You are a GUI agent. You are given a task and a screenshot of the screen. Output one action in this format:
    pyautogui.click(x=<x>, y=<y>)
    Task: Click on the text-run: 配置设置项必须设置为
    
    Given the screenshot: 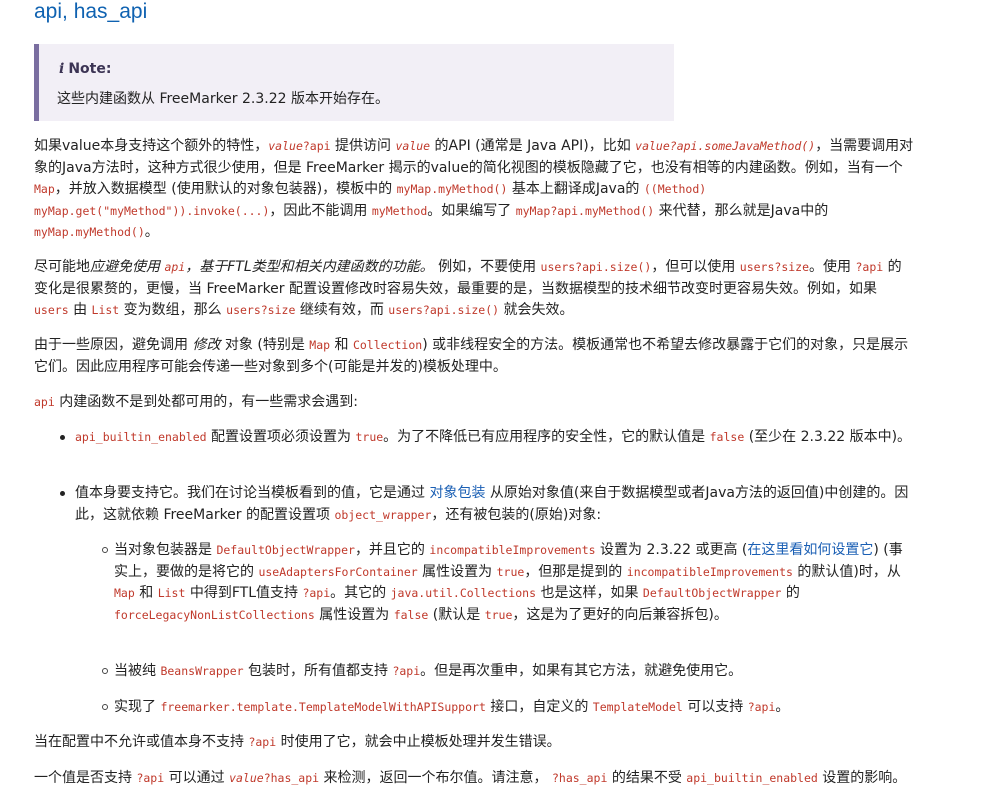 What is the action you would take?
    pyautogui.click(x=281, y=437)
    